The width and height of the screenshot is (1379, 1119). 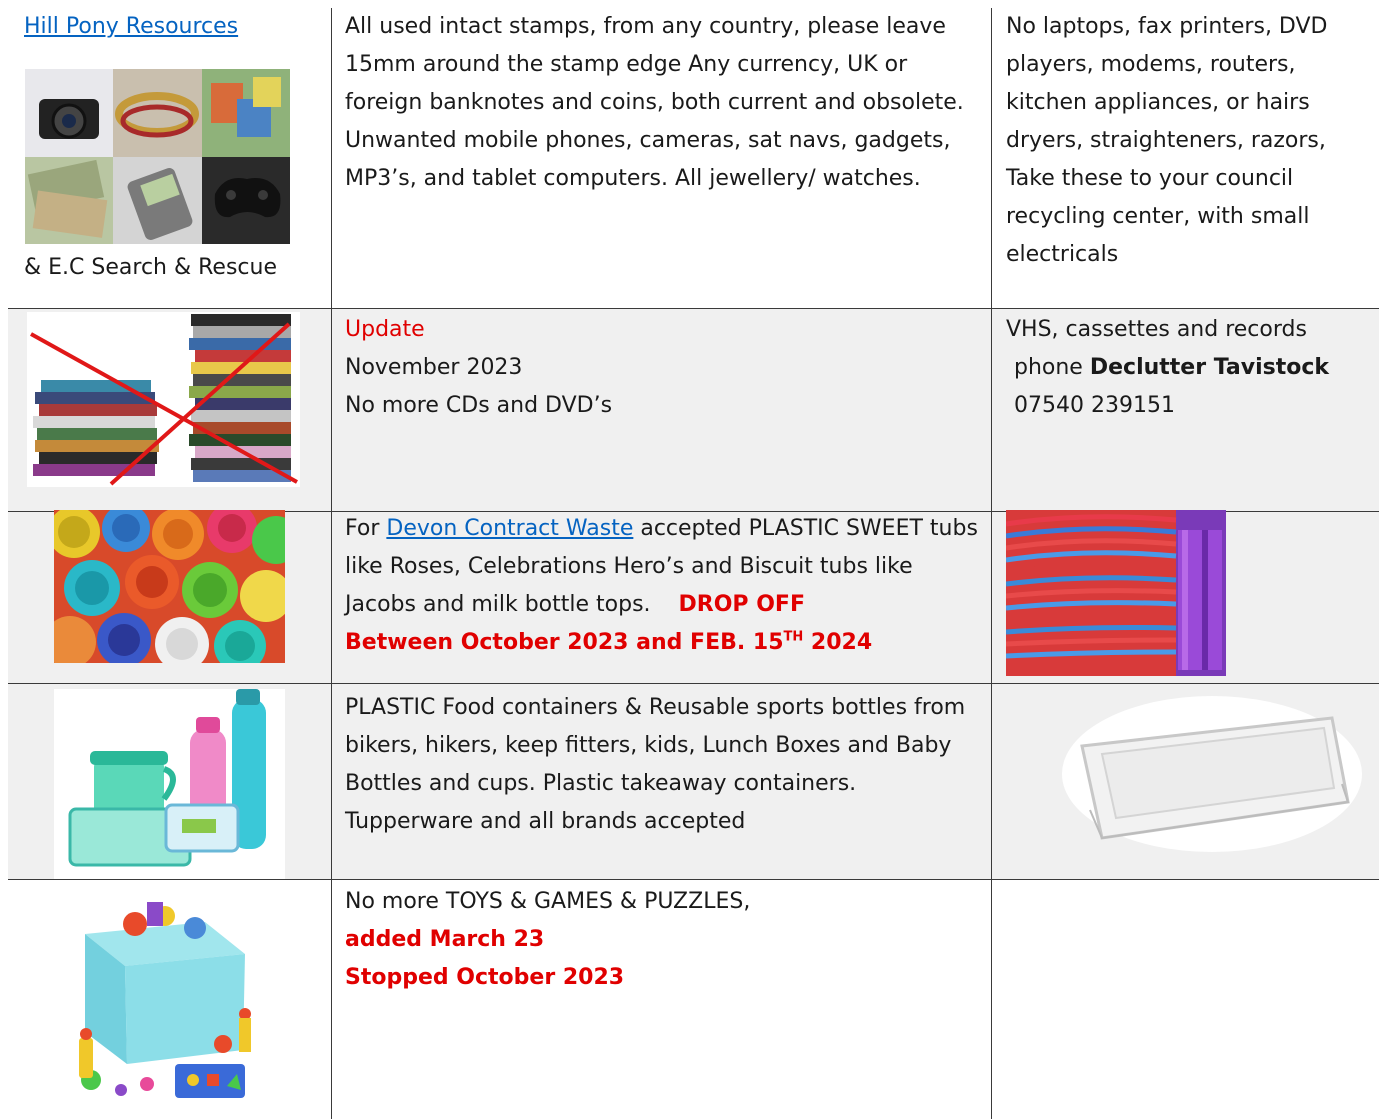 I want to click on drop-off-between: Between October 2023 and FEB. 15, so click(x=564, y=642).